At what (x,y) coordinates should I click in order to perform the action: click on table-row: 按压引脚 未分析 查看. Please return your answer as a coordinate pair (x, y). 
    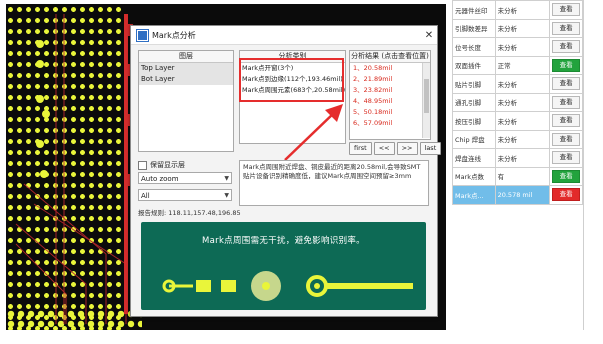
    Looking at the image, I should click on (517, 121).